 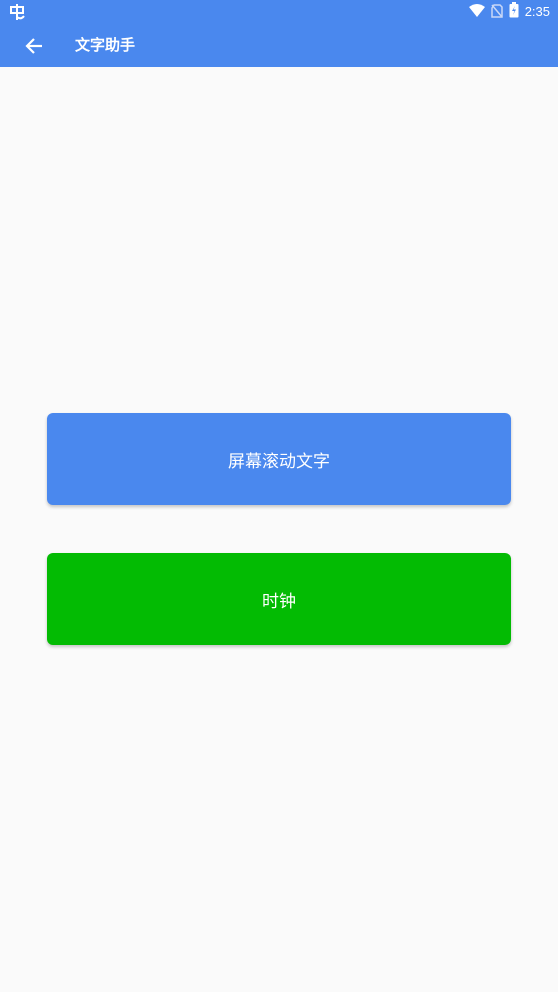 I want to click on clock-button-label: 时钟, so click(x=279, y=601).